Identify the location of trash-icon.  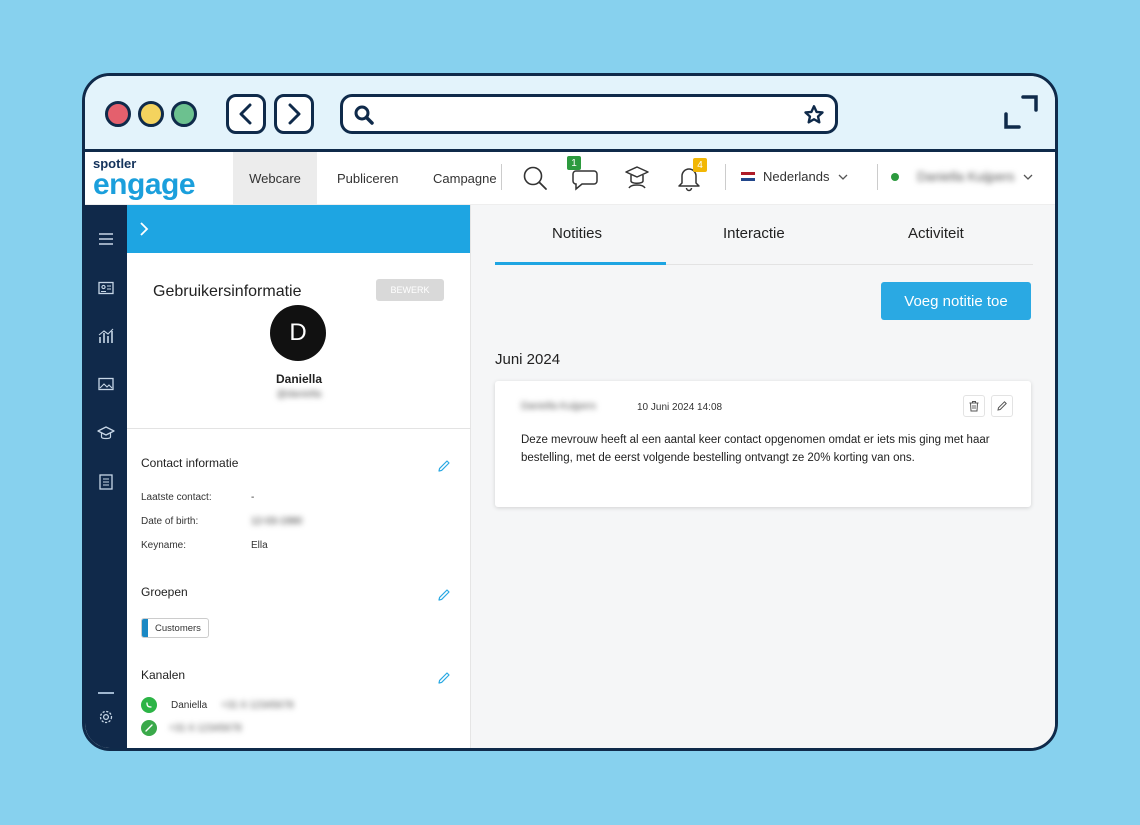
(974, 406).